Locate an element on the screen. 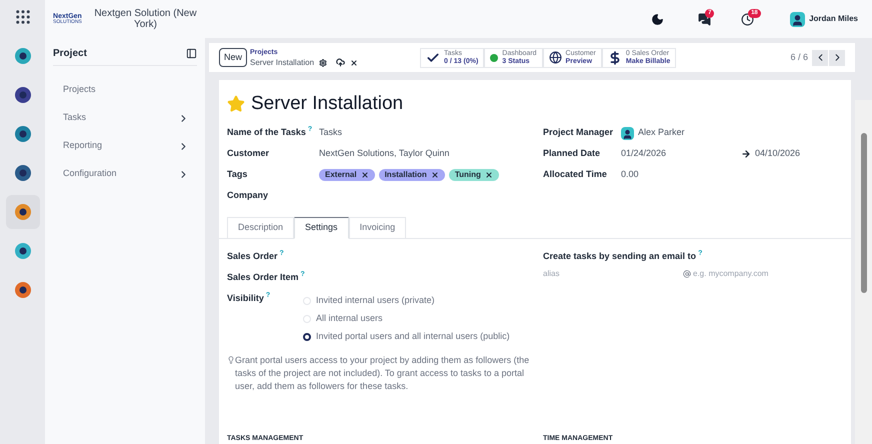 The width and height of the screenshot is (872, 444). sidebar-item: Tasks is located at coordinates (125, 118).